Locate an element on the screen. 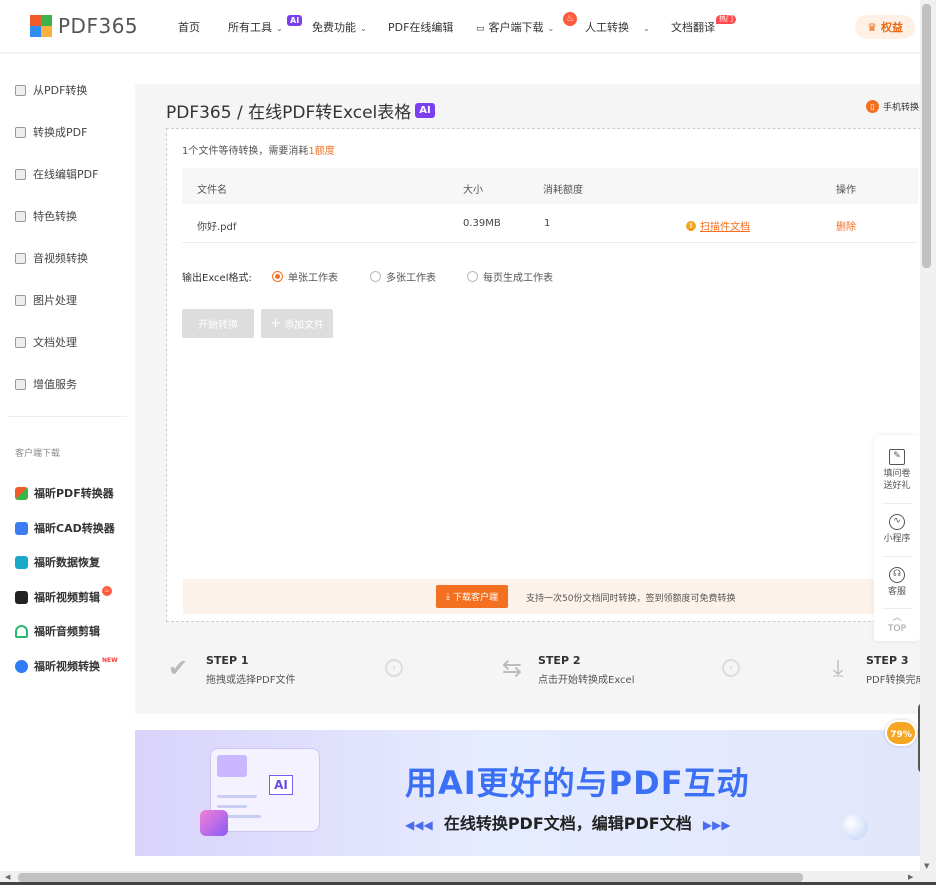 The width and height of the screenshot is (936, 885). nav-home: 首页 is located at coordinates (189, 27).